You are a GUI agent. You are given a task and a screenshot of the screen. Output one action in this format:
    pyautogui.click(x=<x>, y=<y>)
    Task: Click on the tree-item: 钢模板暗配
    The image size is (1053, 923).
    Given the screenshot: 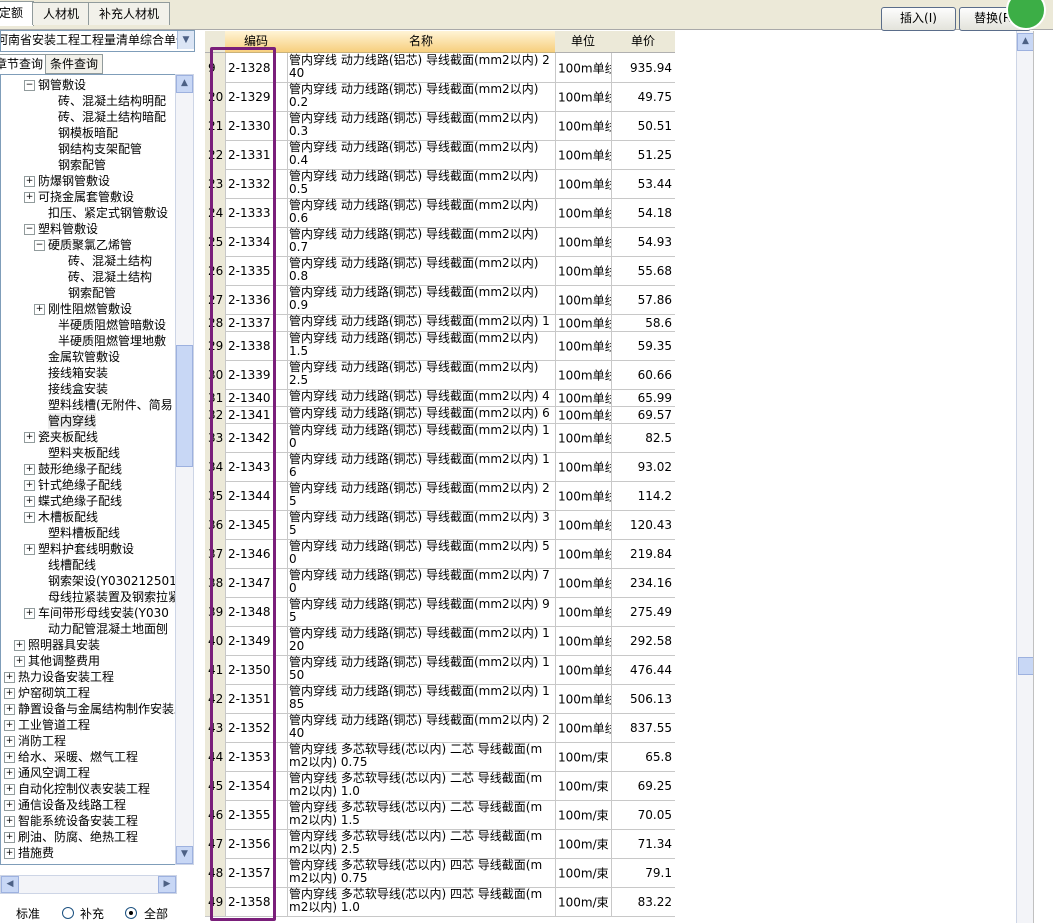 What is the action you would take?
    pyautogui.click(x=88, y=133)
    